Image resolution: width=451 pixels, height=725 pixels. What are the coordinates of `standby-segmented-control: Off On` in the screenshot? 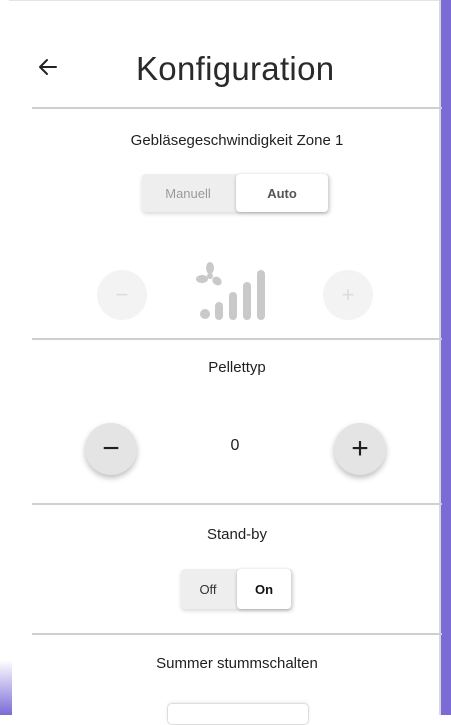 It's located at (237, 589).